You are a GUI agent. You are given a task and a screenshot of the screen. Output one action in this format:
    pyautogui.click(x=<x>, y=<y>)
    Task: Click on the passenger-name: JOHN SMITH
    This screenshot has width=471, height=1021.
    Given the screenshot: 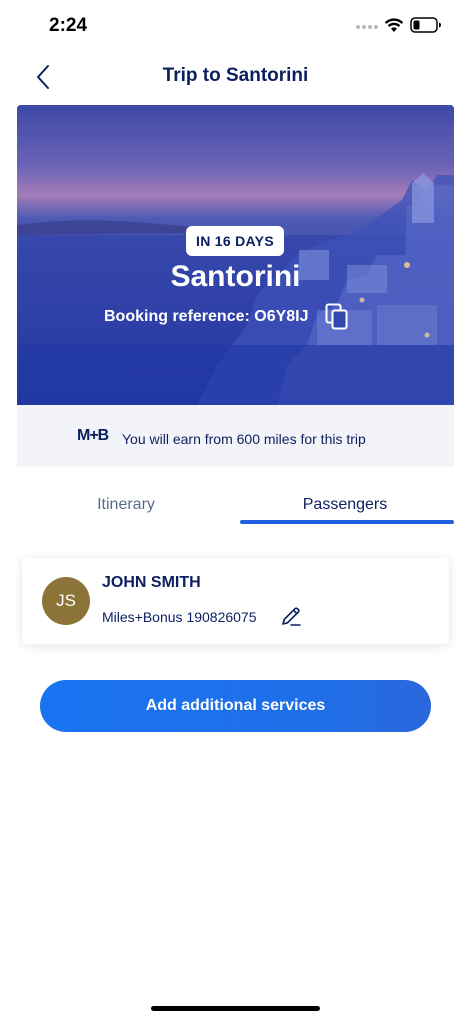 What is the action you would take?
    pyautogui.click(x=151, y=582)
    